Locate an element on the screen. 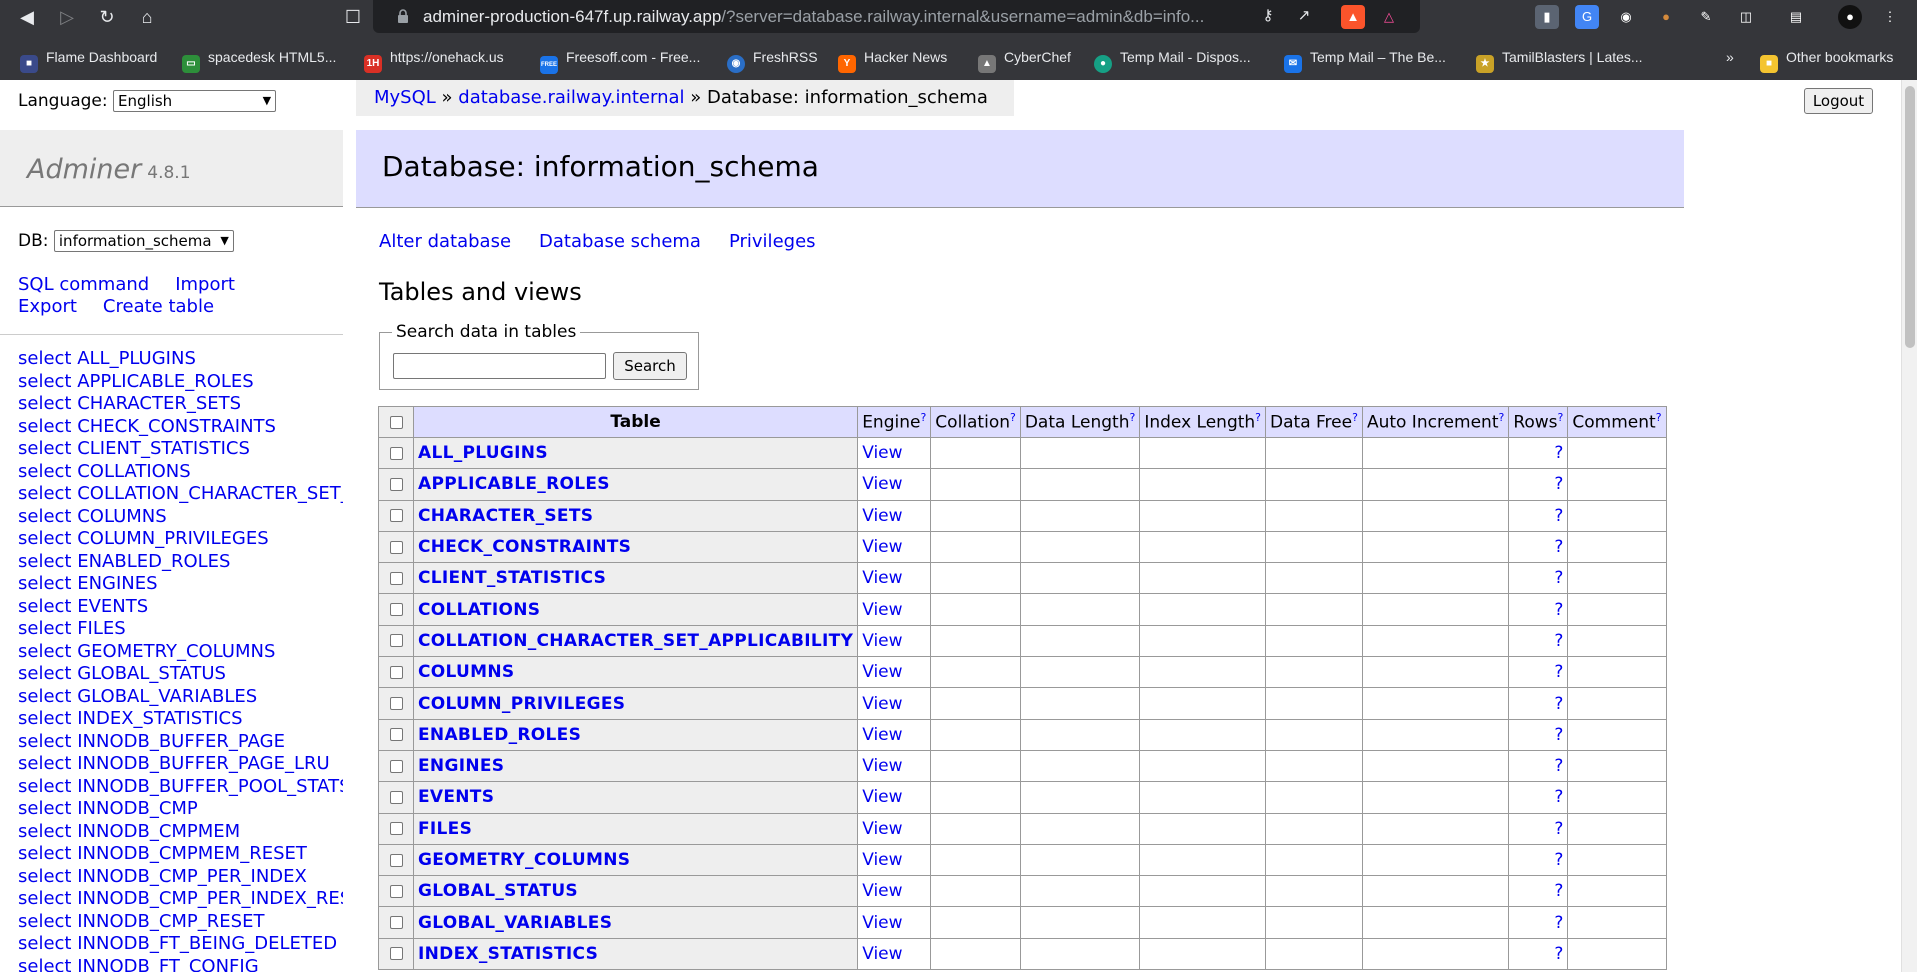 This screenshot has height=972, width=1917. more-bookmarks-icon: » is located at coordinates (1730, 57).